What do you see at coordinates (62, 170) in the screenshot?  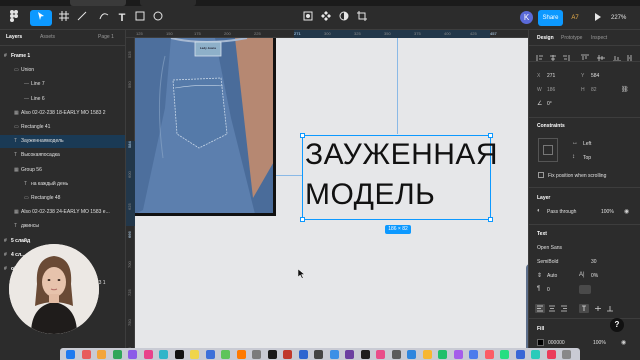 I see `layer-row: ▦ Group 56` at bounding box center [62, 170].